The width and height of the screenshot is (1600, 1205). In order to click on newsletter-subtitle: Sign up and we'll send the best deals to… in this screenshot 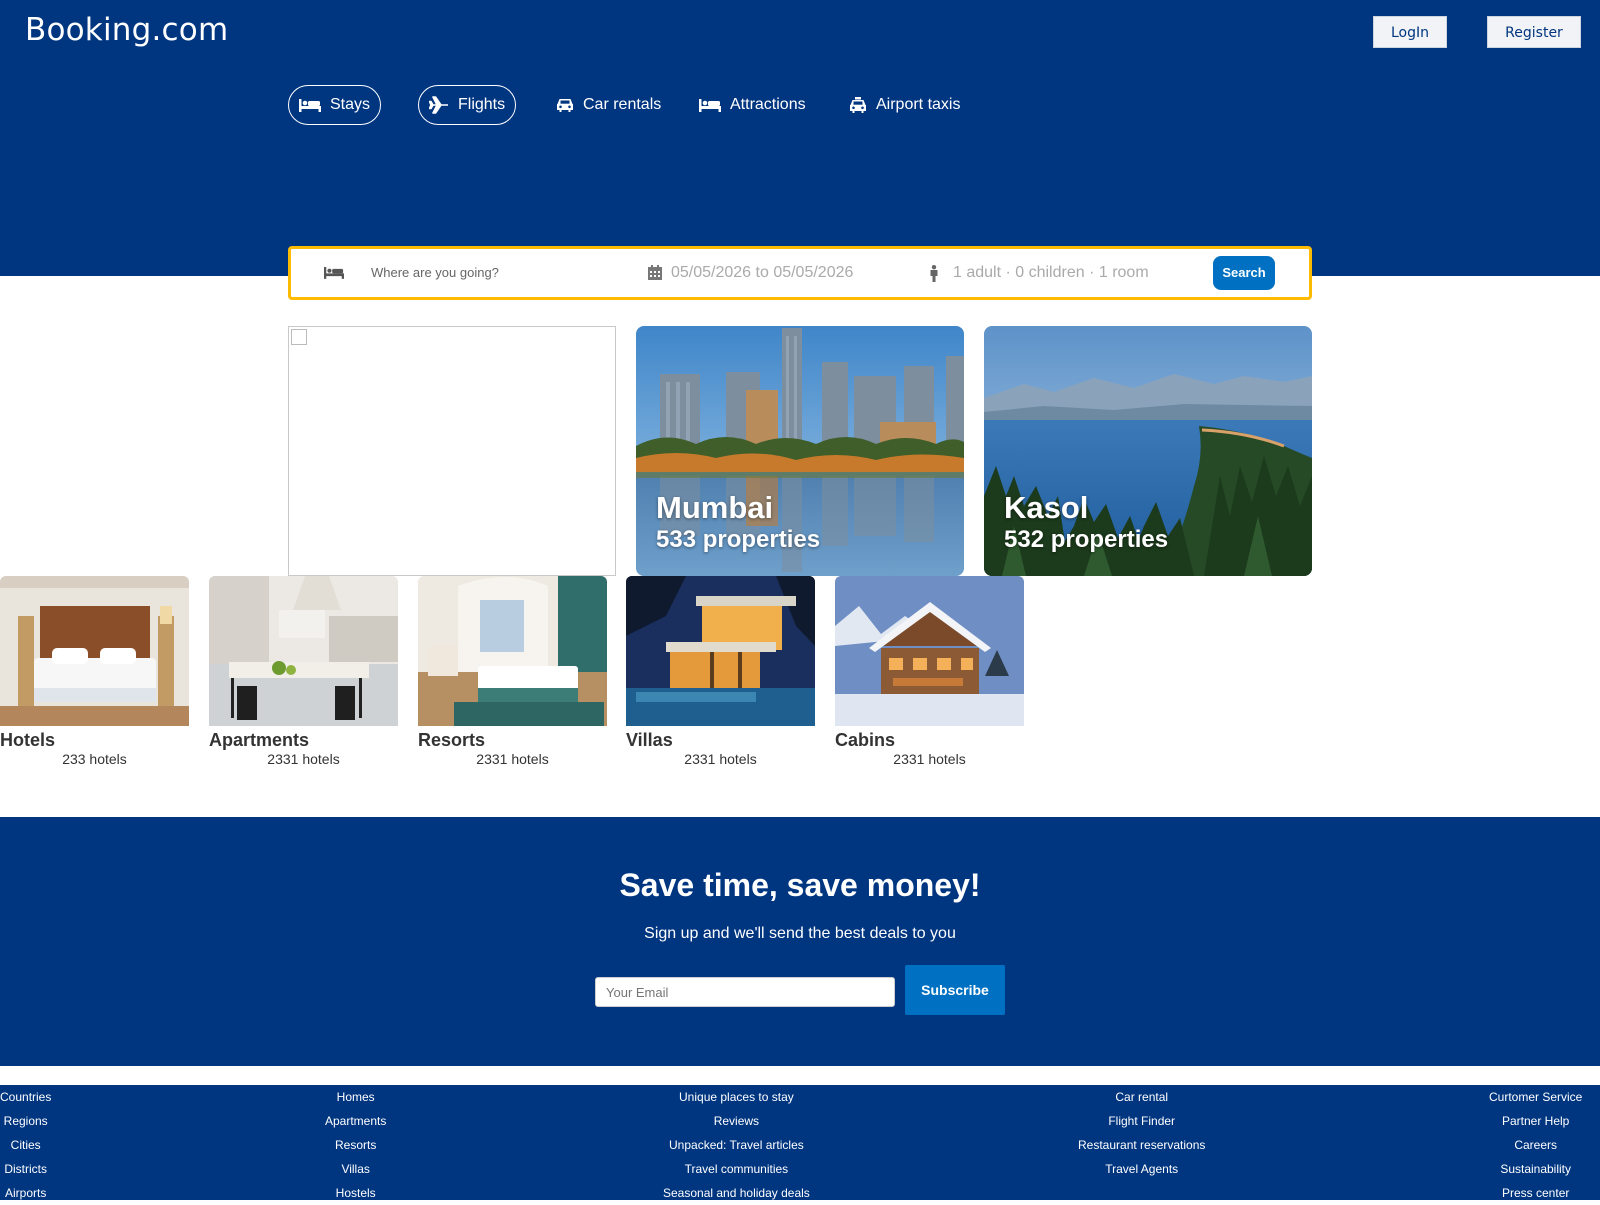, I will do `click(800, 933)`.